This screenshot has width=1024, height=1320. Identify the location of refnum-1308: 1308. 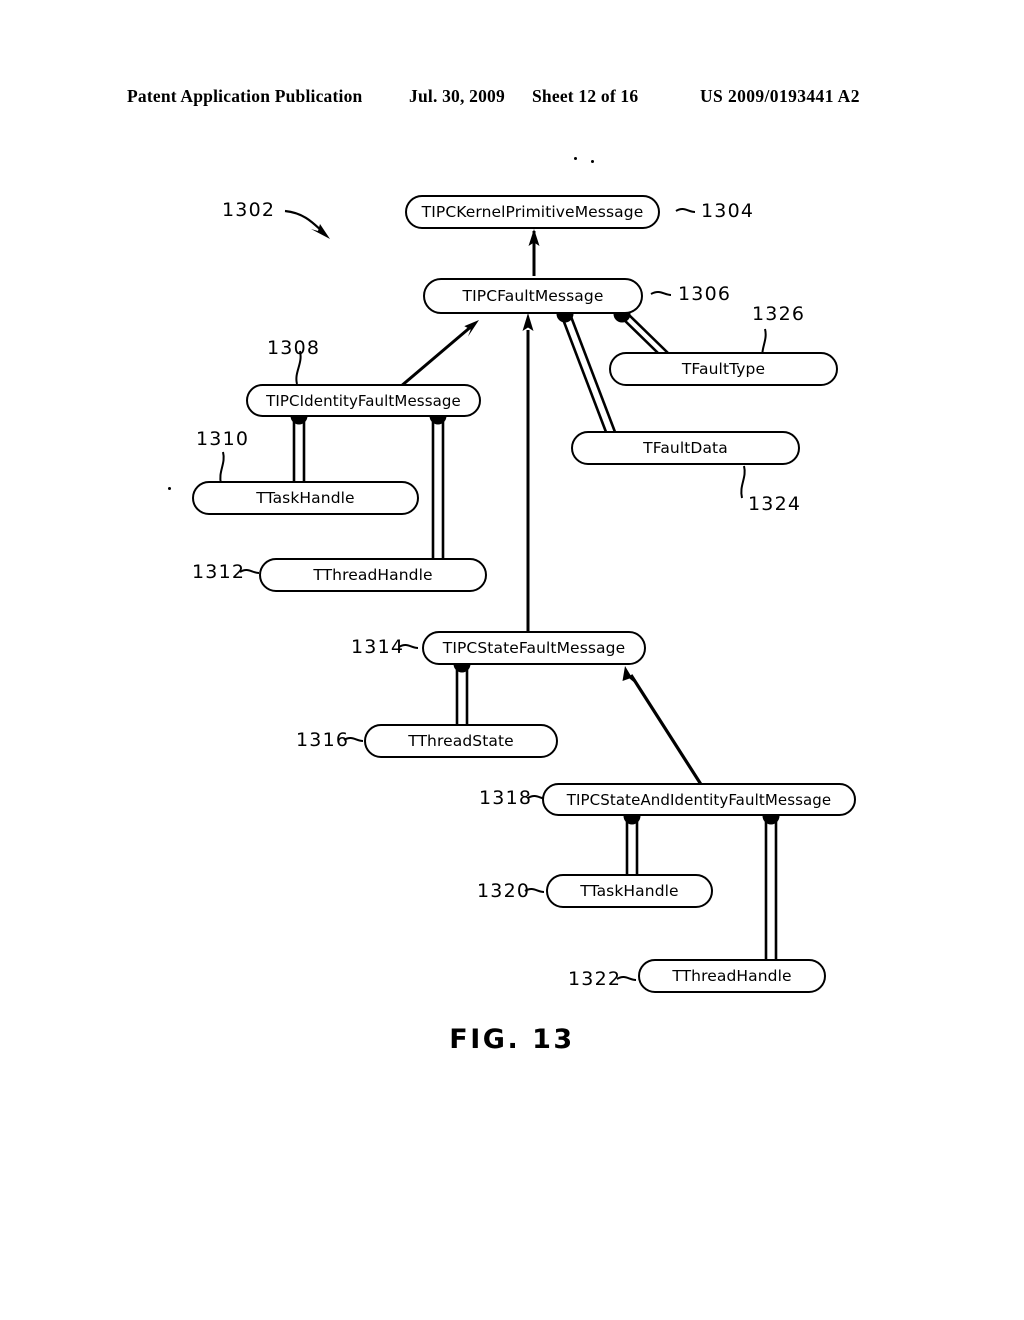
(294, 348).